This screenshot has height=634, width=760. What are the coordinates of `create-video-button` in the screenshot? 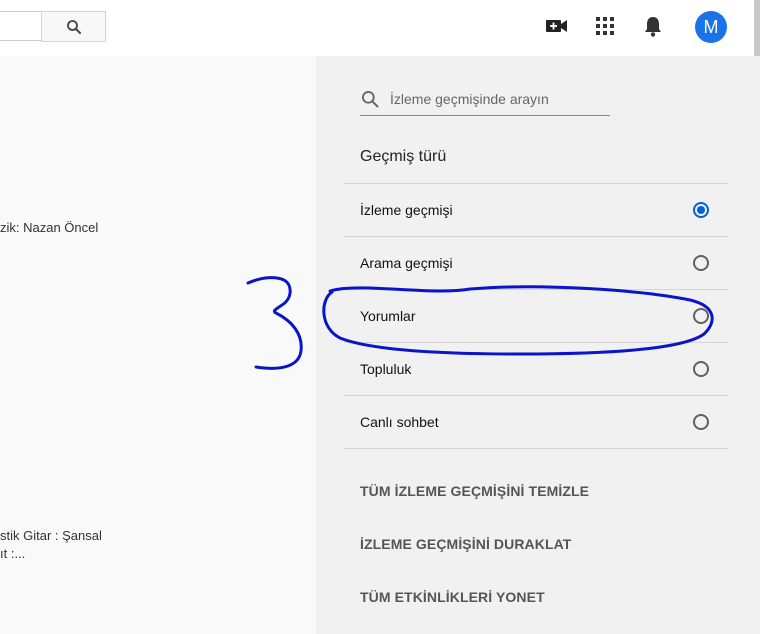 It's located at (557, 26).